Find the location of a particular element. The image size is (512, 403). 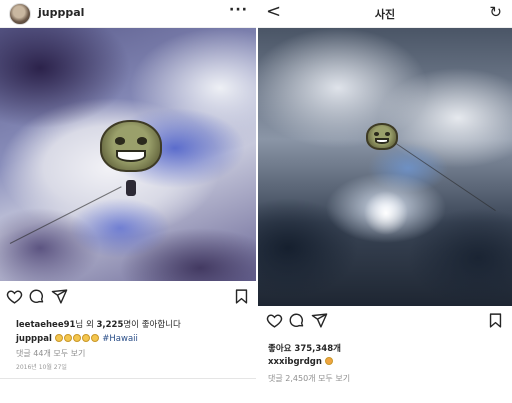

caption-username: jupppal is located at coordinates (34, 339).